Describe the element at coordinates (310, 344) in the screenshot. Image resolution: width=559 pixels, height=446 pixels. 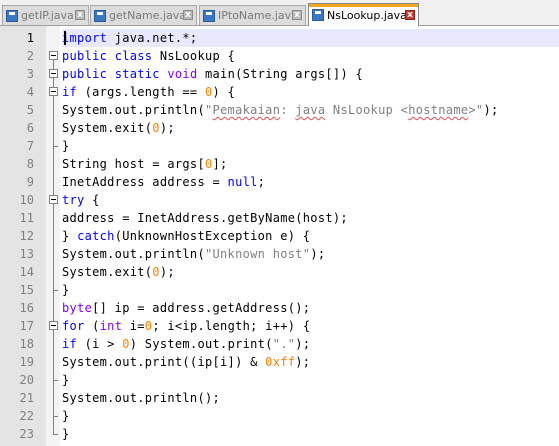
I see `code-text: if (i > 0) System.out.print(".");` at that location.